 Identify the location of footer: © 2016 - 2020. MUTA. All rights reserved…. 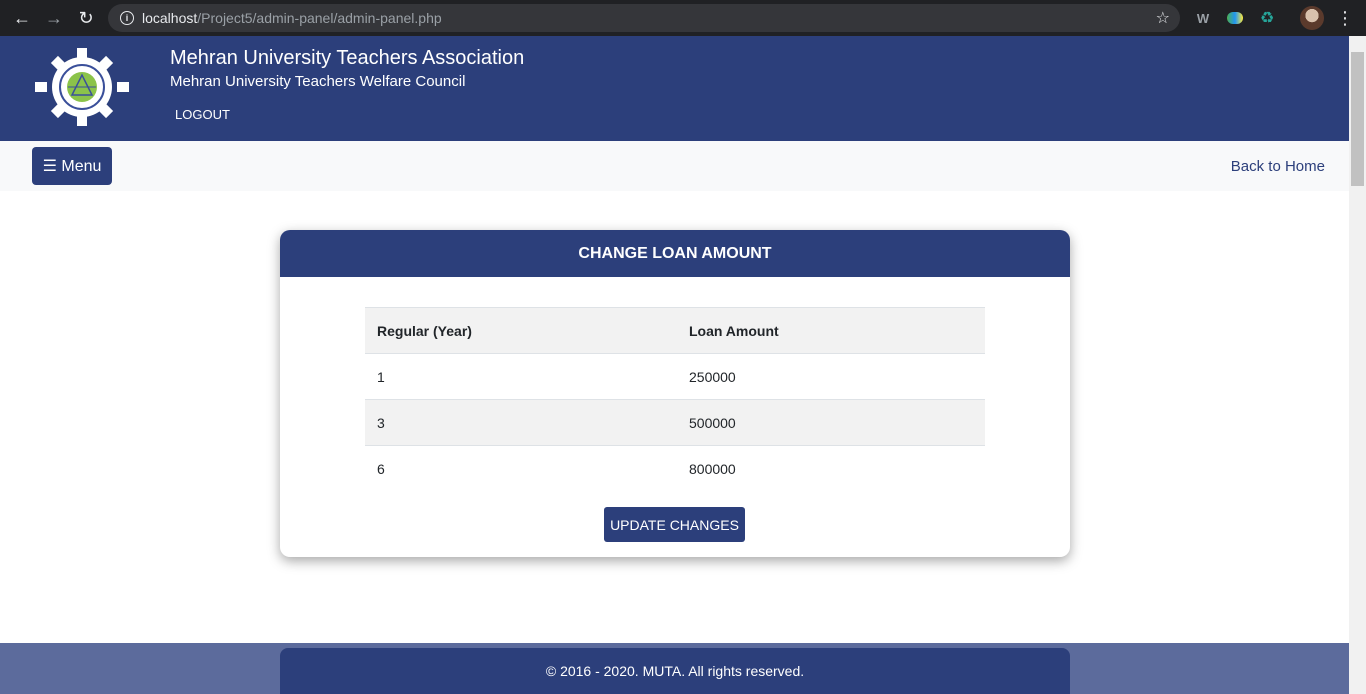
(674, 668).